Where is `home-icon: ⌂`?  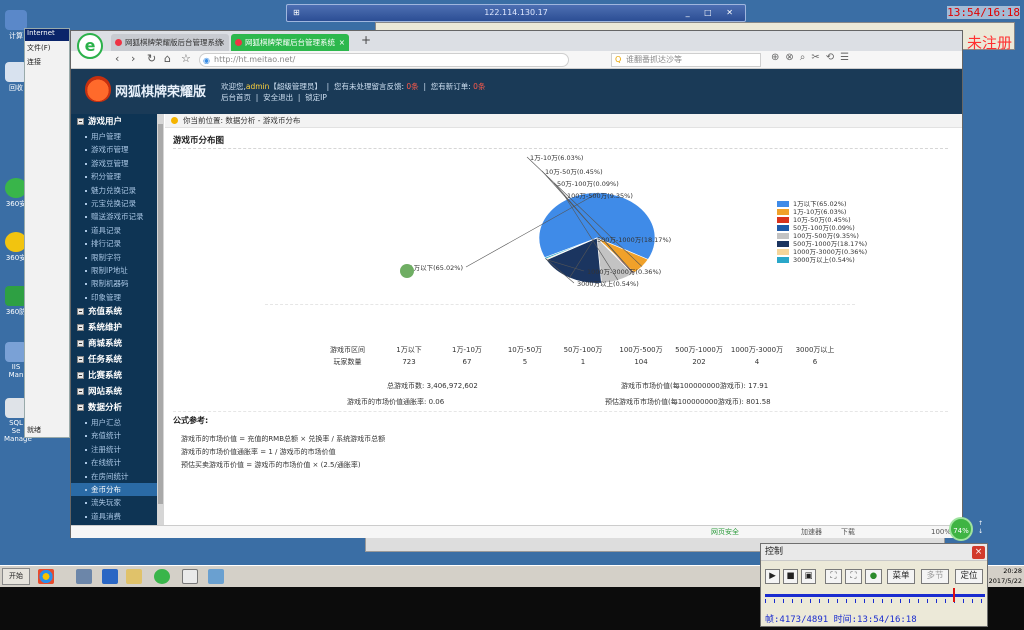 home-icon: ⌂ is located at coordinates (167, 58).